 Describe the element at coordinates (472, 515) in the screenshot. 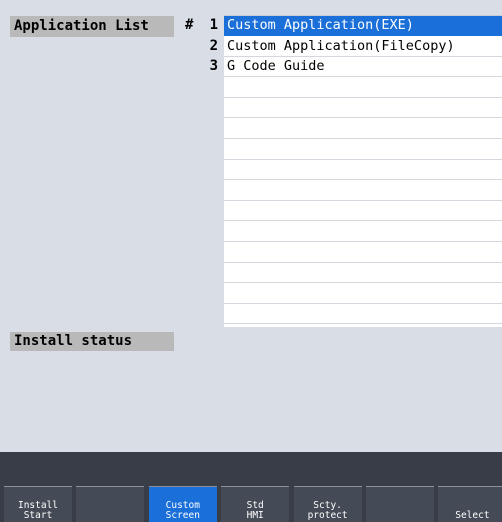

I see `softkey-label-line2: Select` at that location.